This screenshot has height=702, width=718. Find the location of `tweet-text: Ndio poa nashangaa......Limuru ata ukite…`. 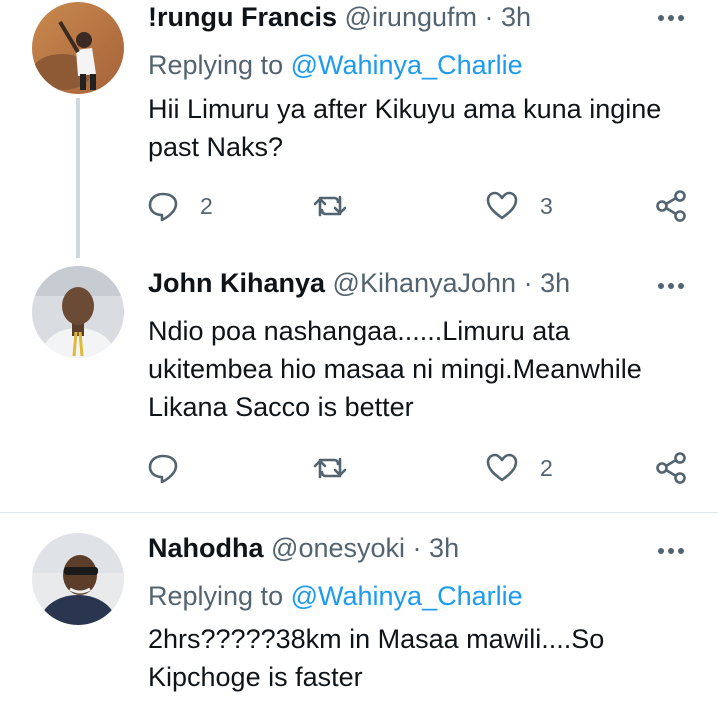

tweet-text: Ndio poa nashangaa......Limuru ata ukite… is located at coordinates (420, 369).